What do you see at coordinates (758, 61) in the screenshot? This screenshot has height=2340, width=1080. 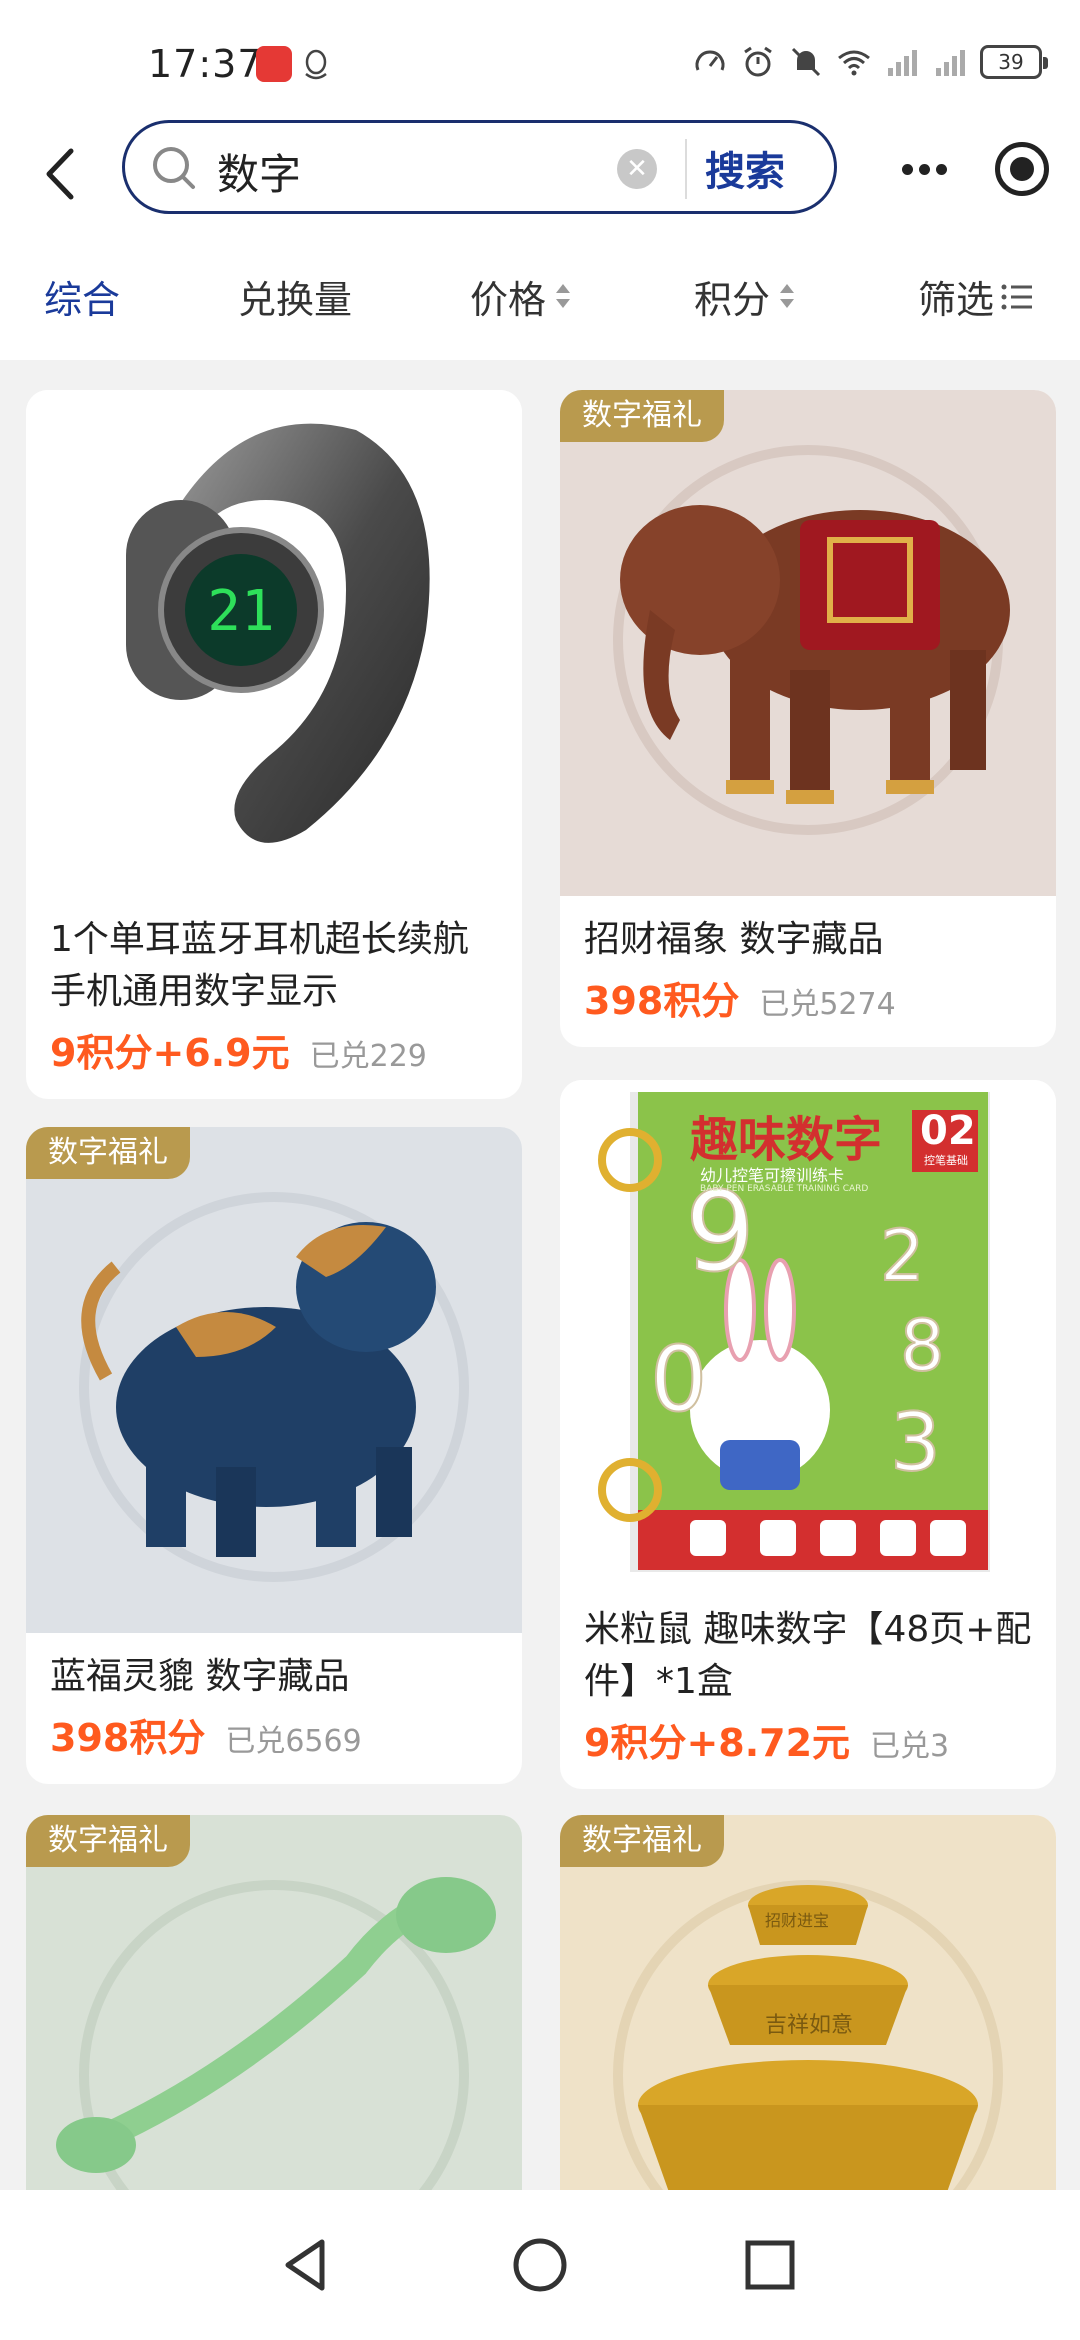 I see `alarm-icon` at bounding box center [758, 61].